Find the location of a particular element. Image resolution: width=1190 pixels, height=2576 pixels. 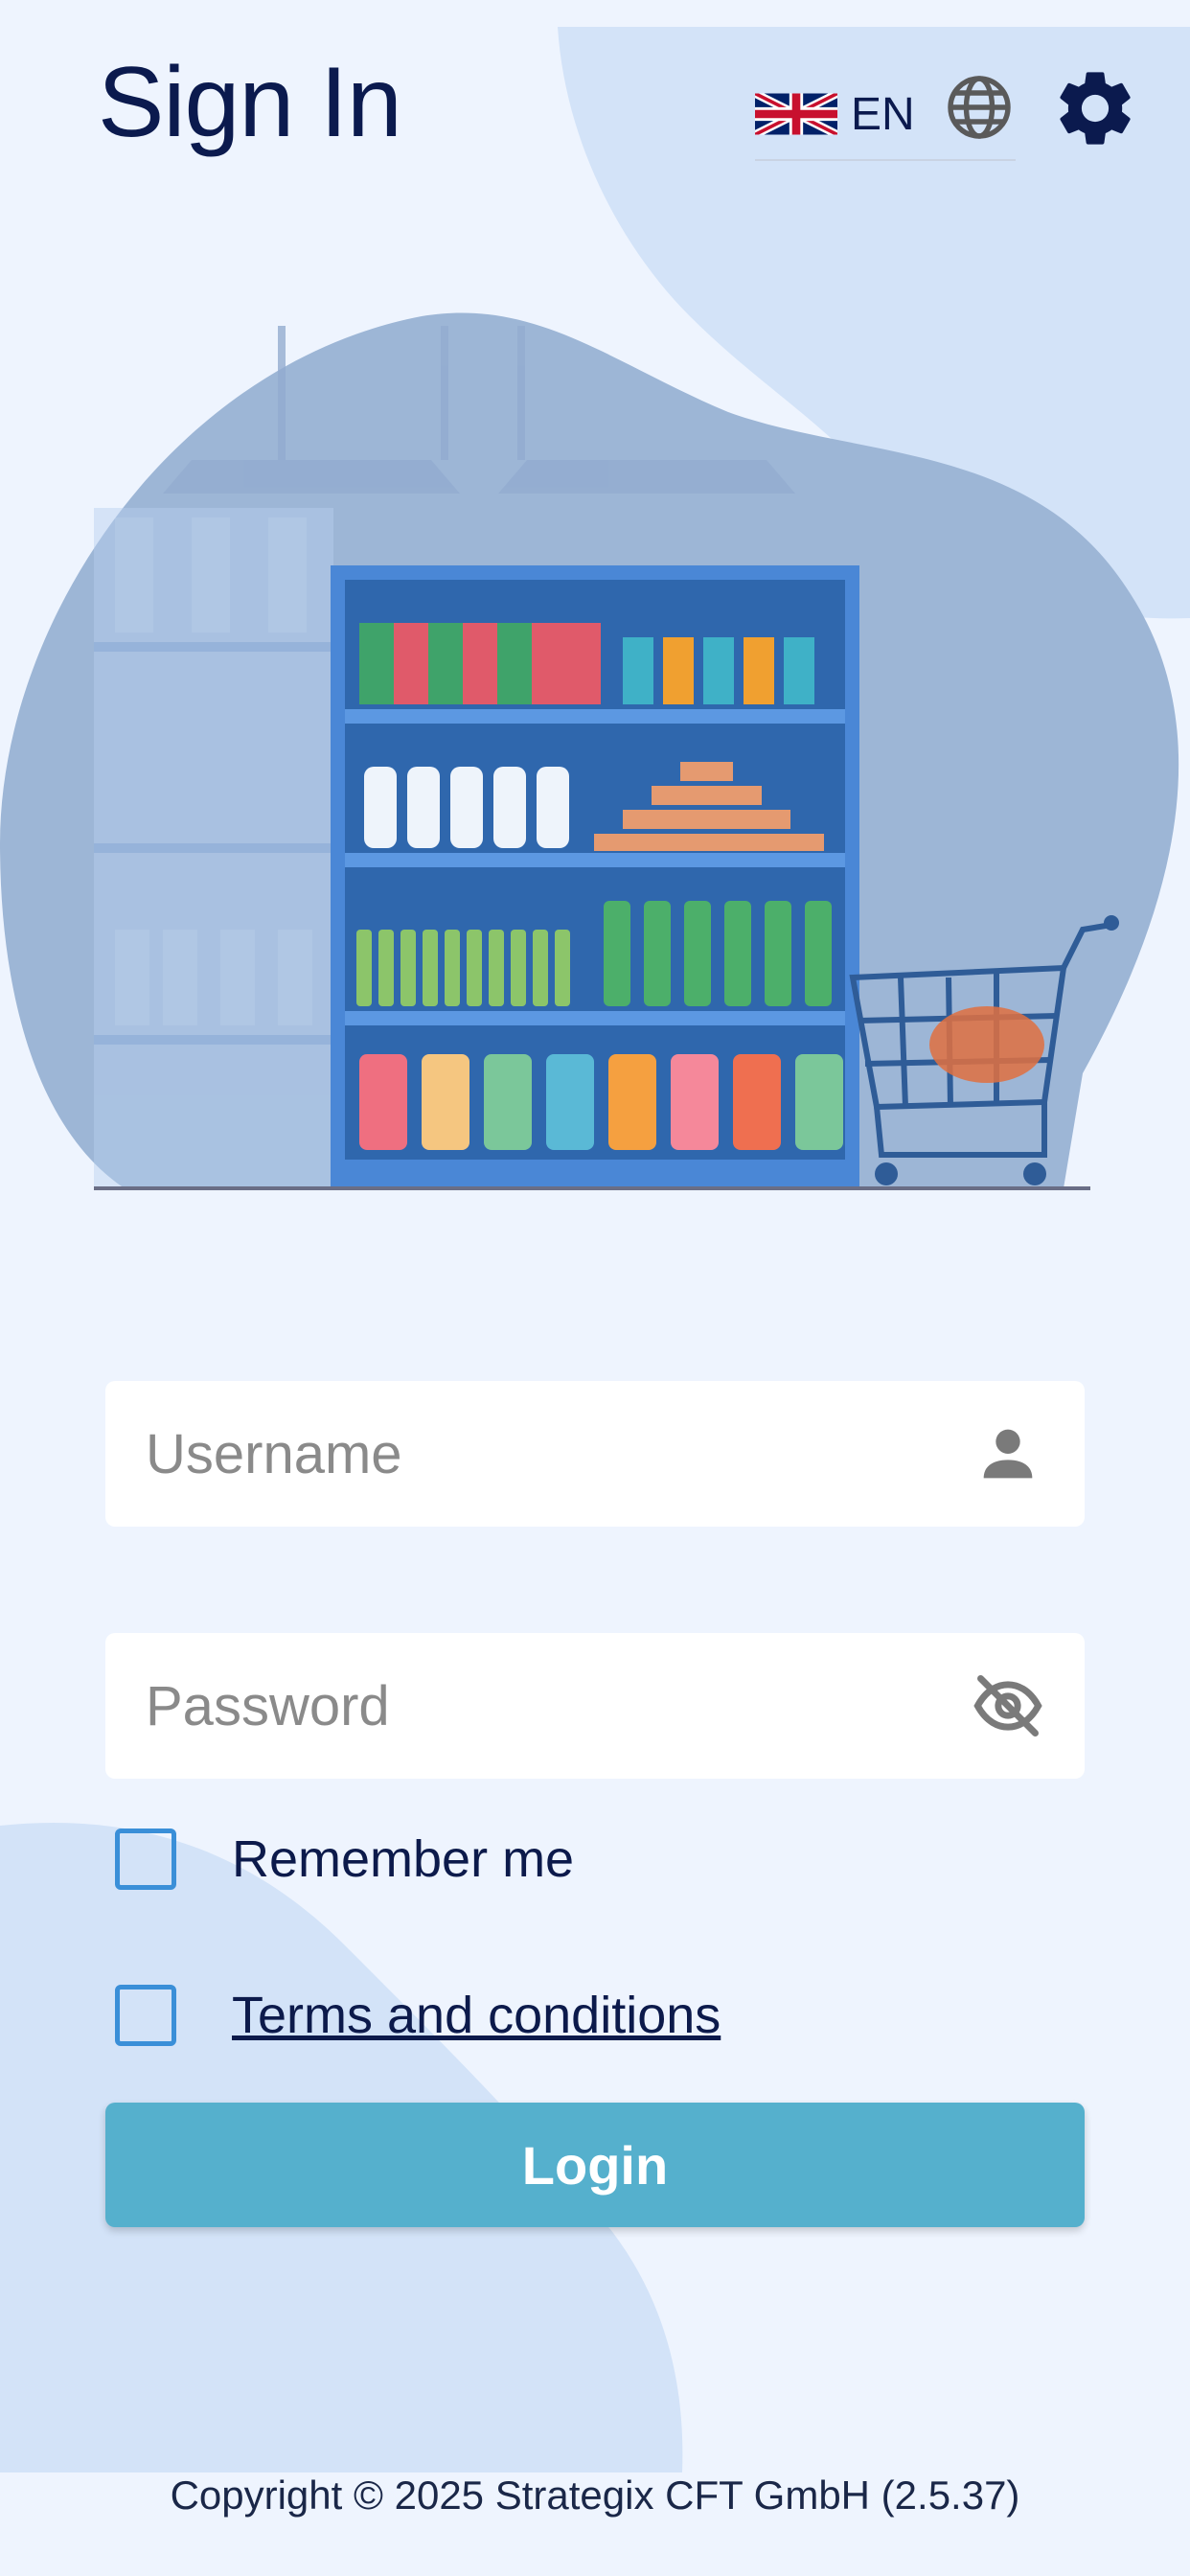

language-selector: EN is located at coordinates (886, 115).